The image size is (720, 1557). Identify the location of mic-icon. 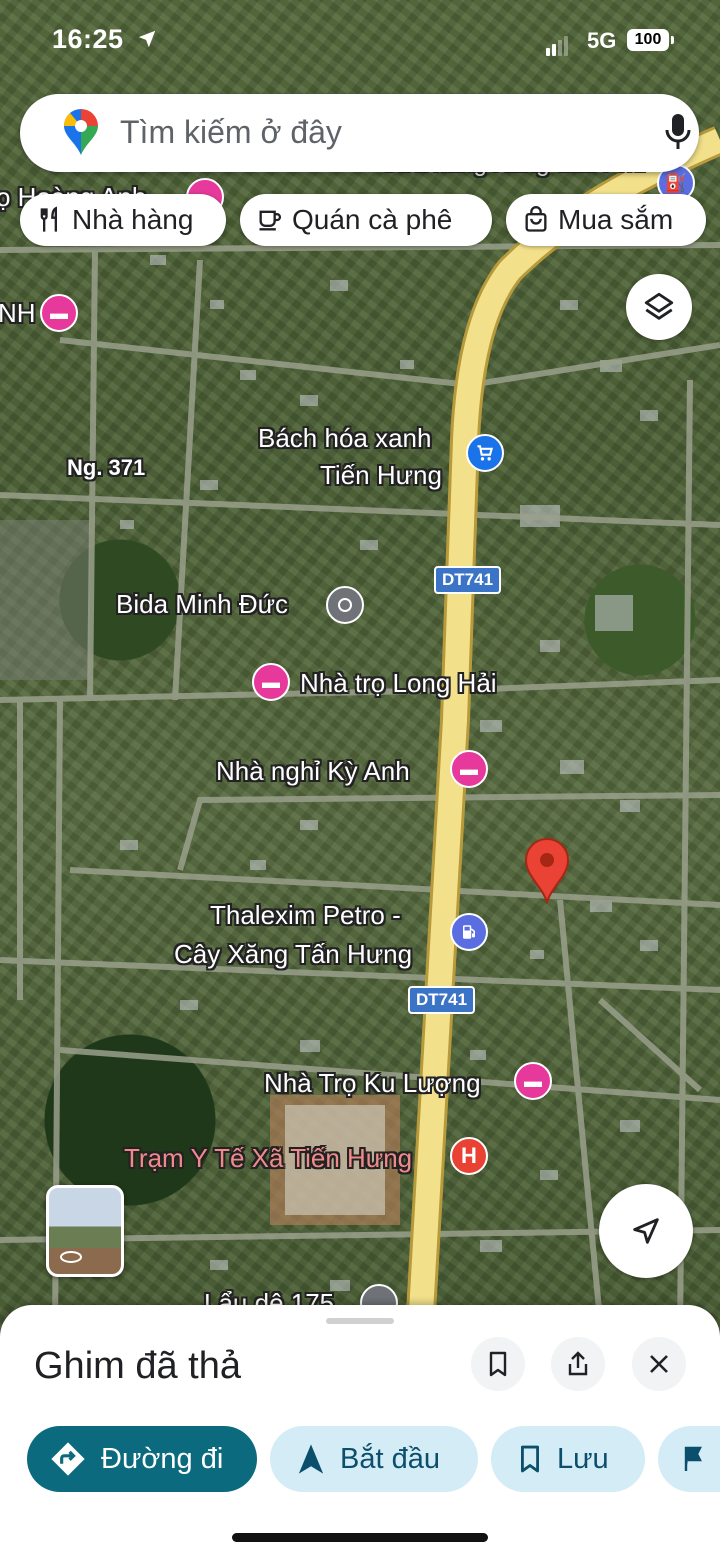
(678, 132).